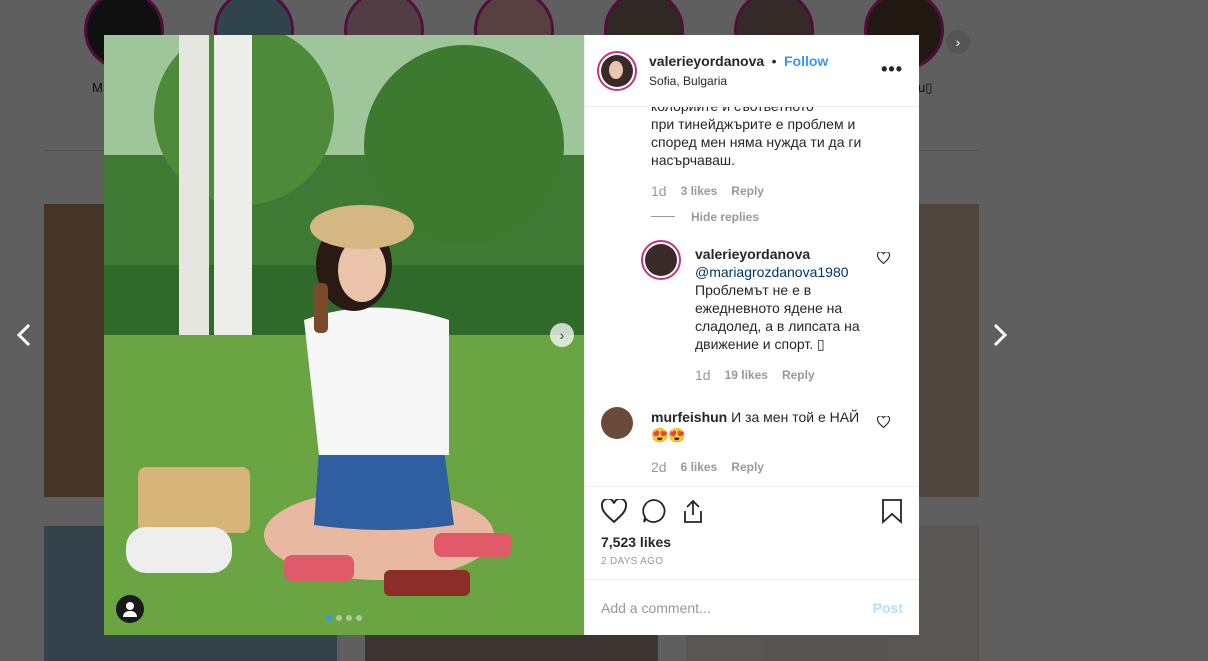 This screenshot has height=661, width=1208. What do you see at coordinates (699, 467) in the screenshot?
I see `comment-likes: 6 likes` at bounding box center [699, 467].